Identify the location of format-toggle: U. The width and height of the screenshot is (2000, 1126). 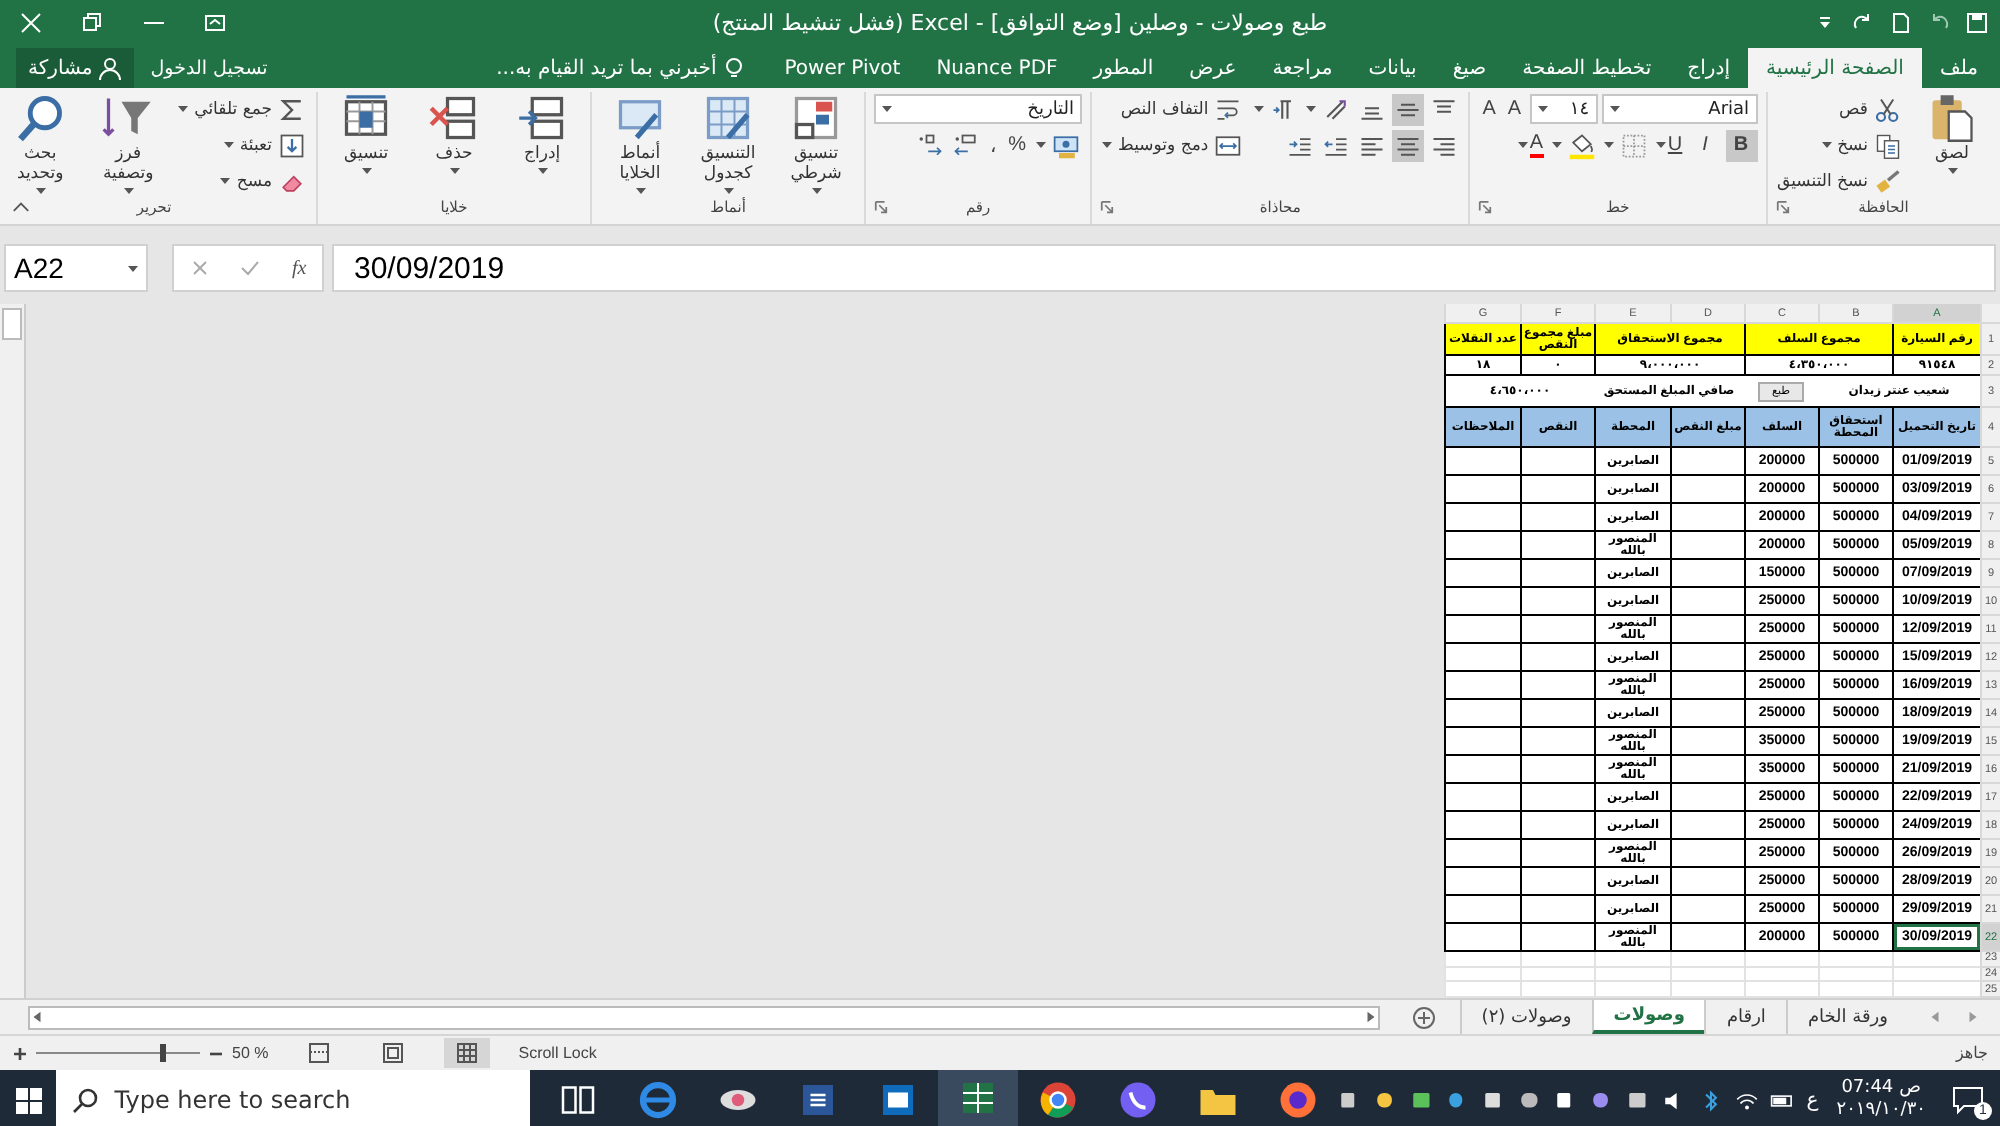
(1669, 145).